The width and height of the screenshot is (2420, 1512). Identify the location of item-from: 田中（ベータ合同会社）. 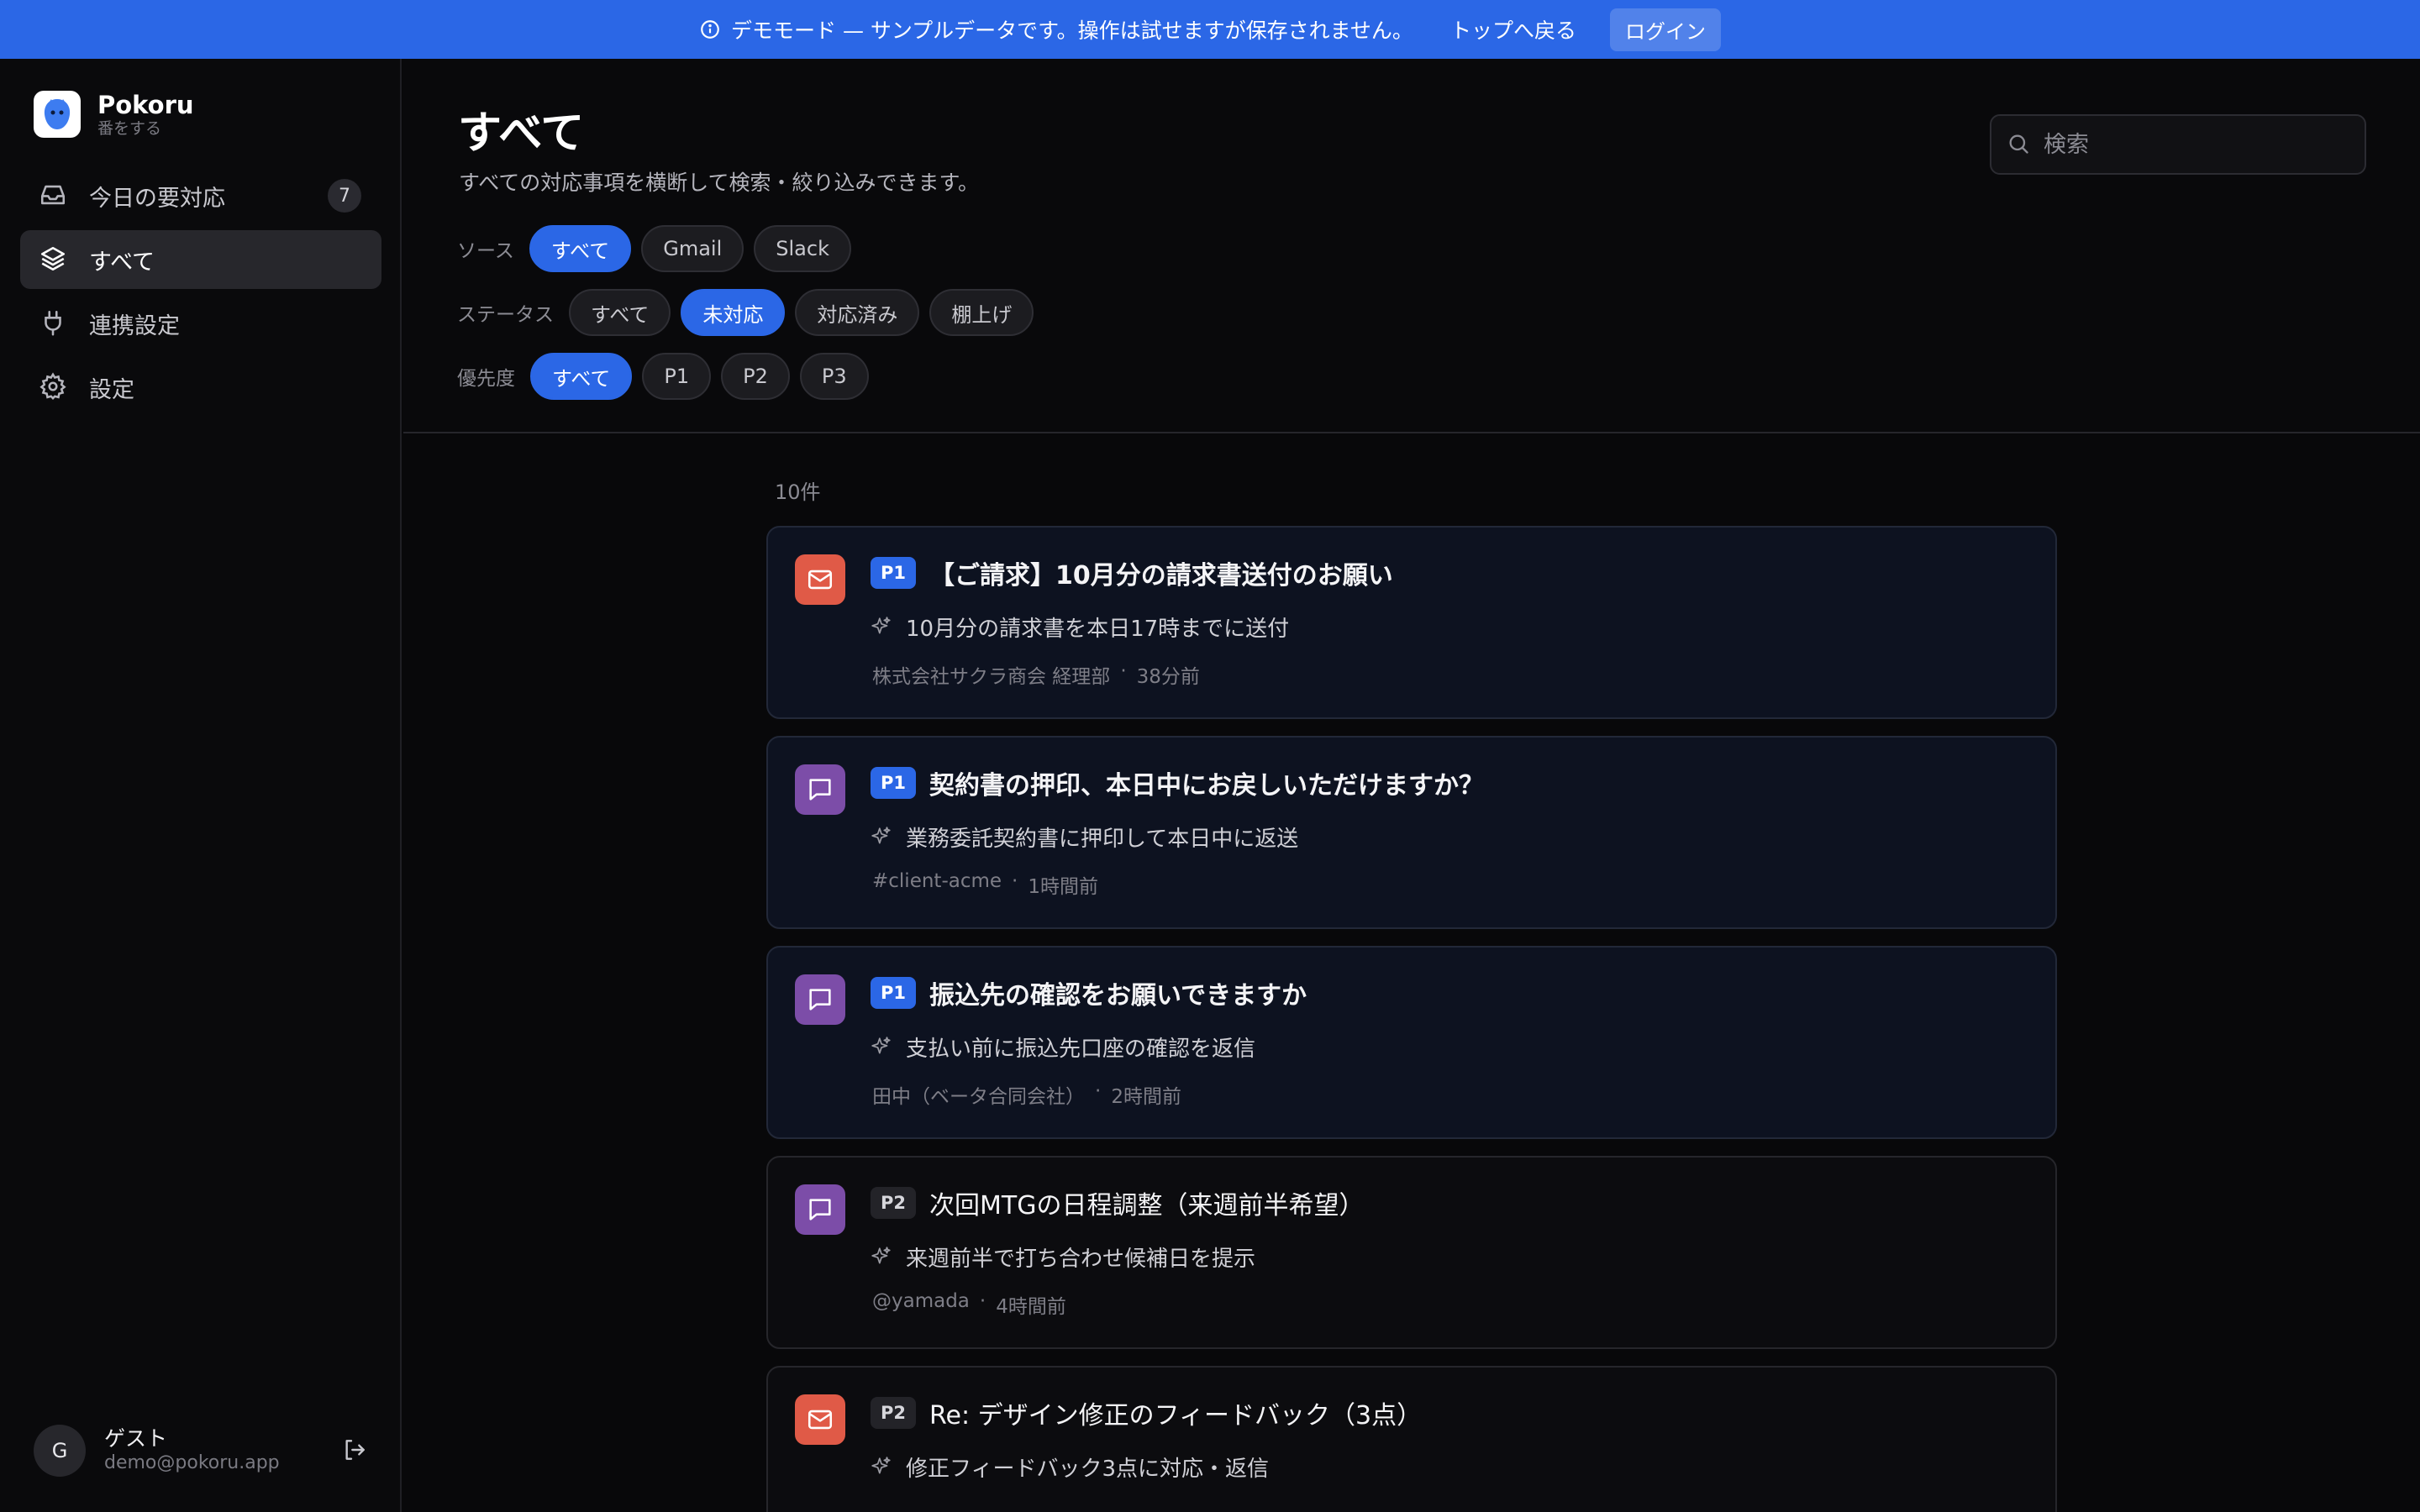
(978, 1097).